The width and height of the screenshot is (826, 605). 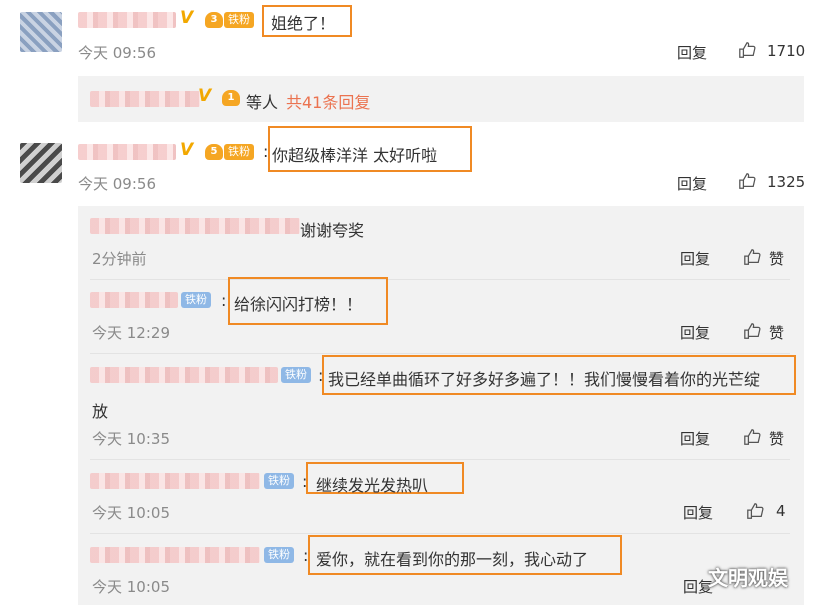 I want to click on comment-text: 你超级棒洋洋 太好听啦, so click(x=355, y=155).